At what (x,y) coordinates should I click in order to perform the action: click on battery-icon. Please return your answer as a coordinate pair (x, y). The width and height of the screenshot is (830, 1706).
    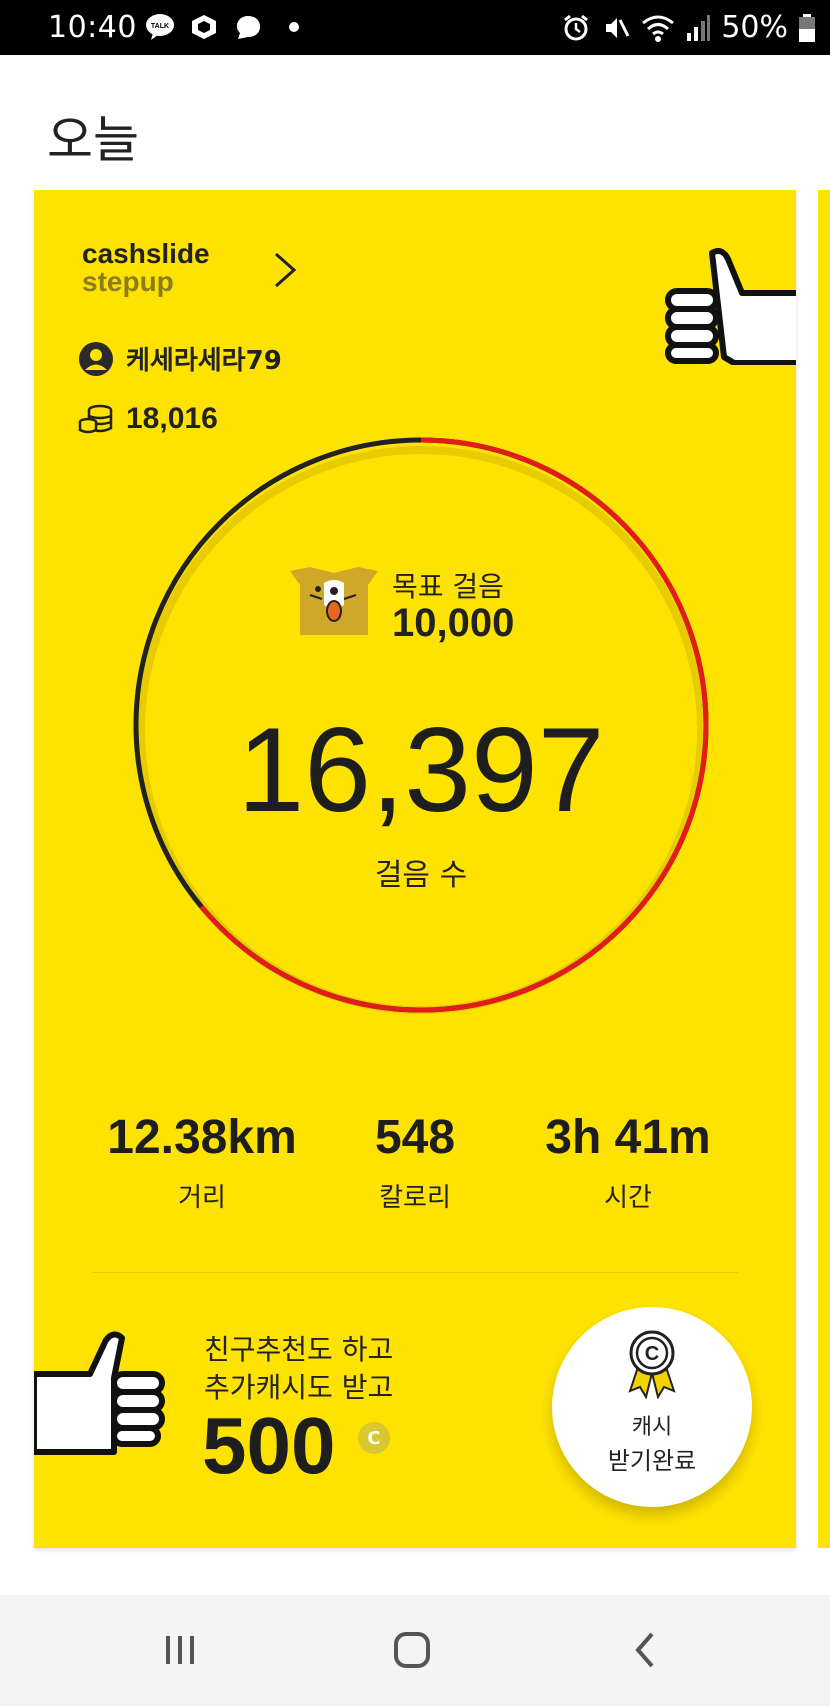
    Looking at the image, I should click on (807, 27).